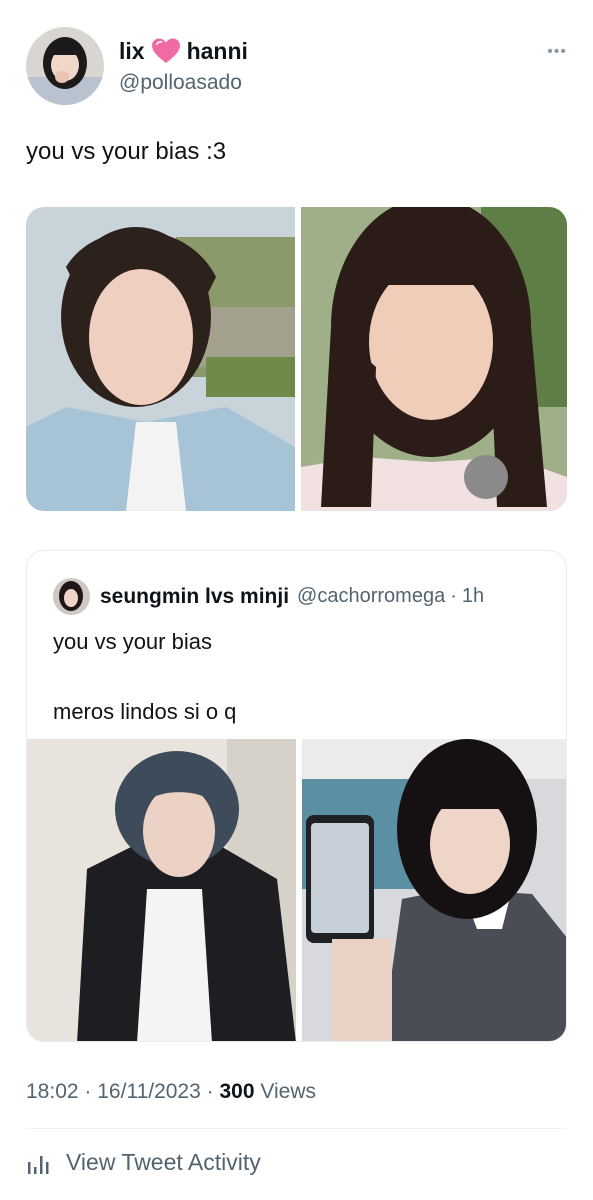 This screenshot has width=593, height=1200. I want to click on quoted-author-handle: @cachorromega, so click(371, 596).